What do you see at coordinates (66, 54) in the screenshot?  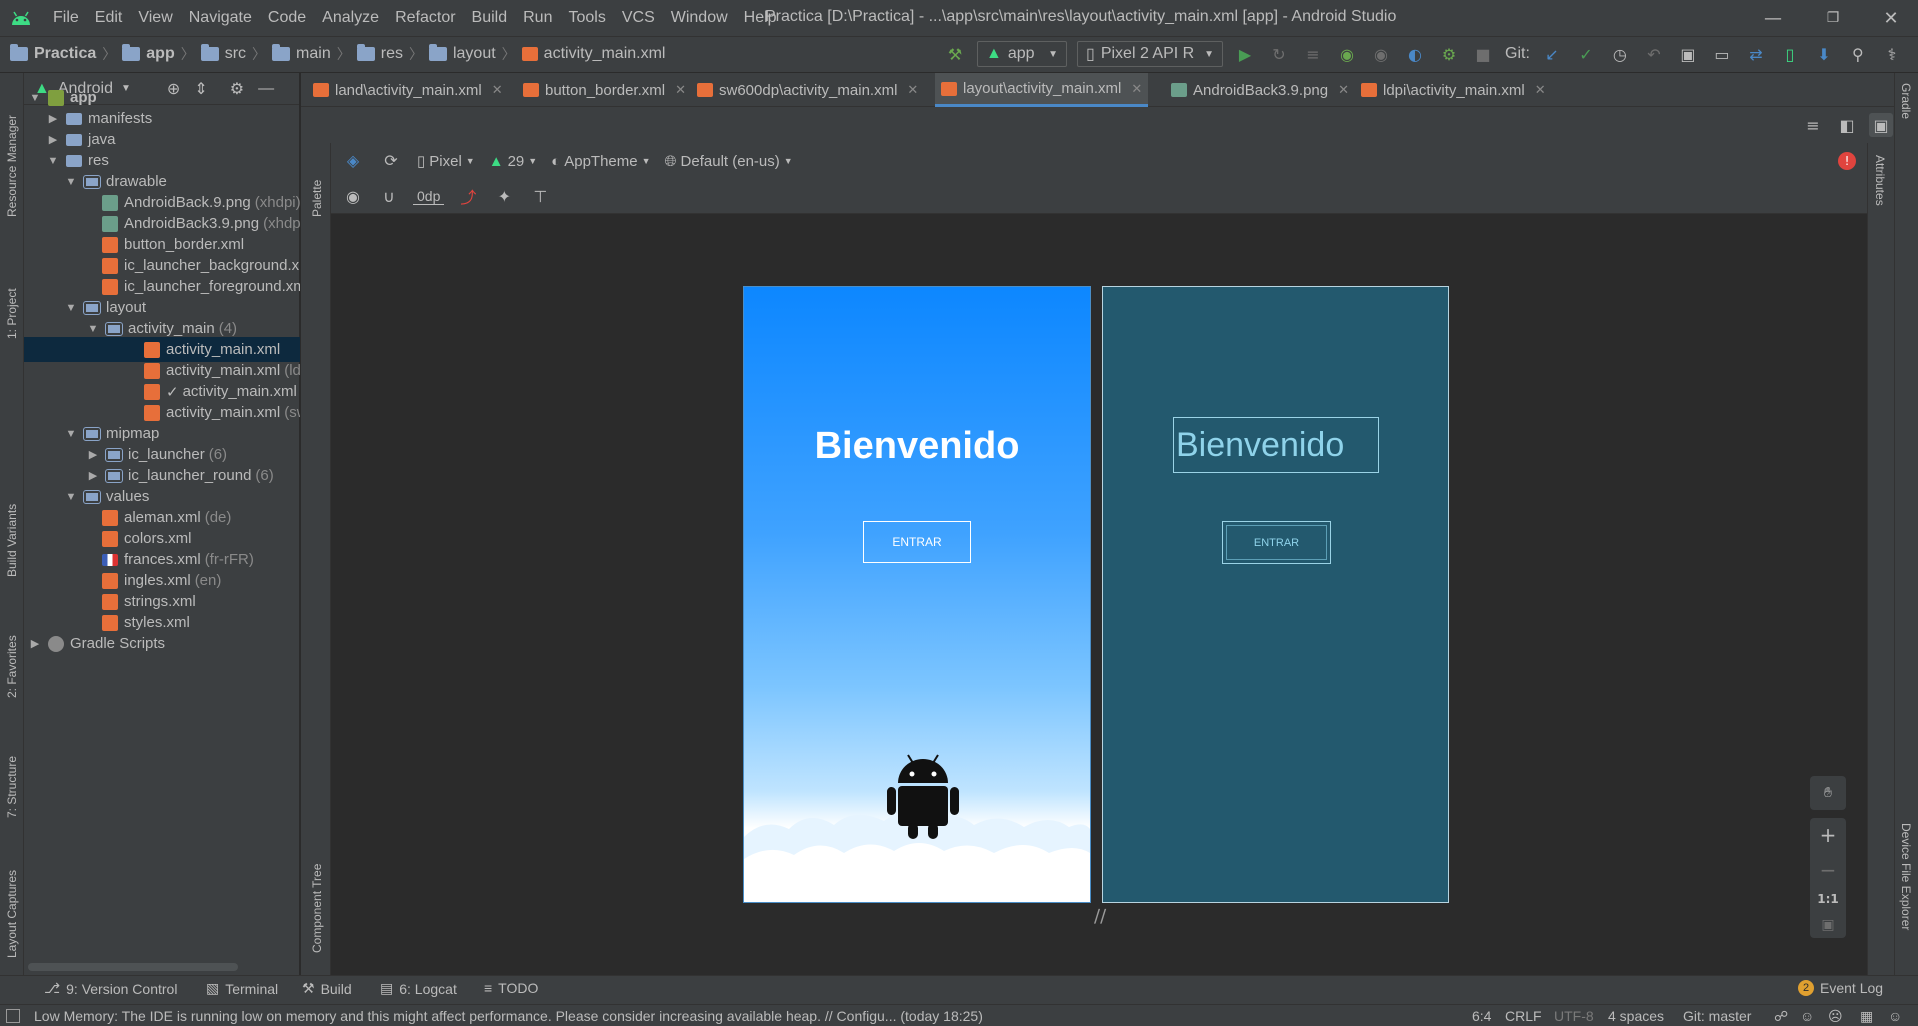 I see `breadcrumb-project: Practica 〉` at bounding box center [66, 54].